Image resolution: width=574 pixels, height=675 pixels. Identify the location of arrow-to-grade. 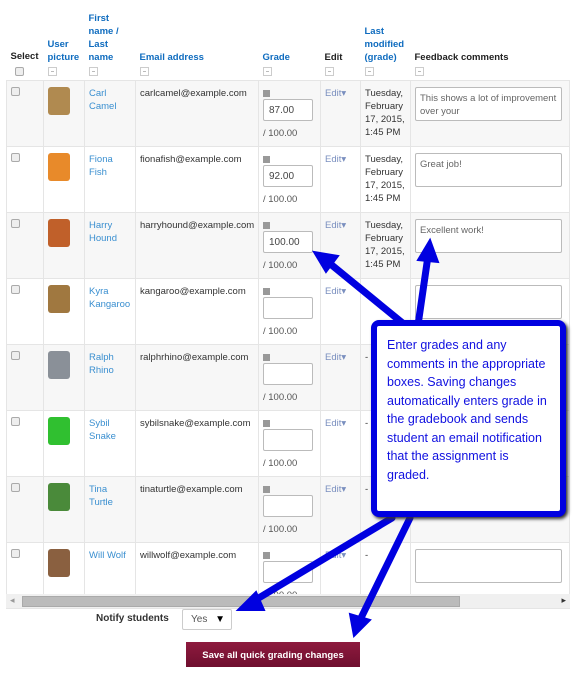
(366, 293).